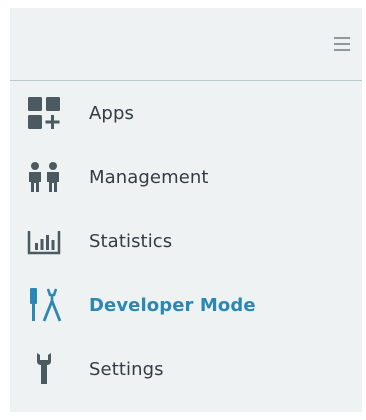 Image resolution: width=366 pixels, height=420 pixels. What do you see at coordinates (44, 177) in the screenshot?
I see `users-icon` at bounding box center [44, 177].